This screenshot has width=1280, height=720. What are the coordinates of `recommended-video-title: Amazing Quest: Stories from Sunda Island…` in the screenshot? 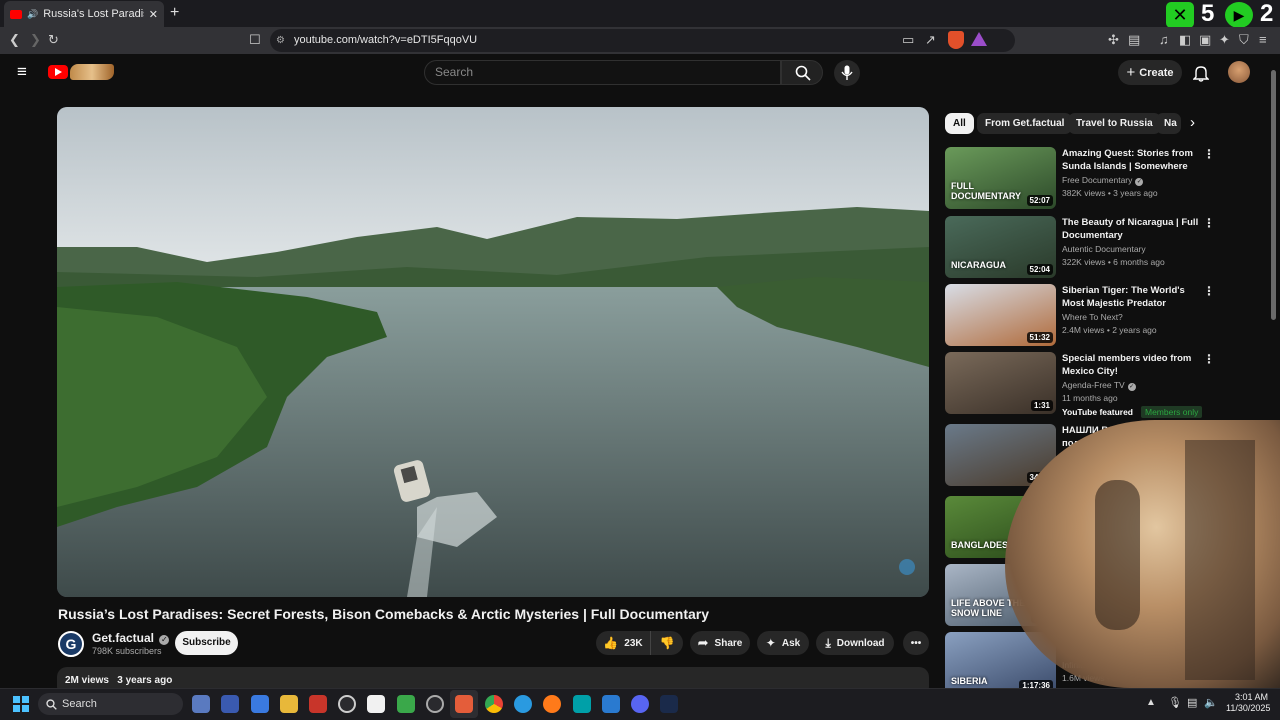 It's located at (1131, 160).